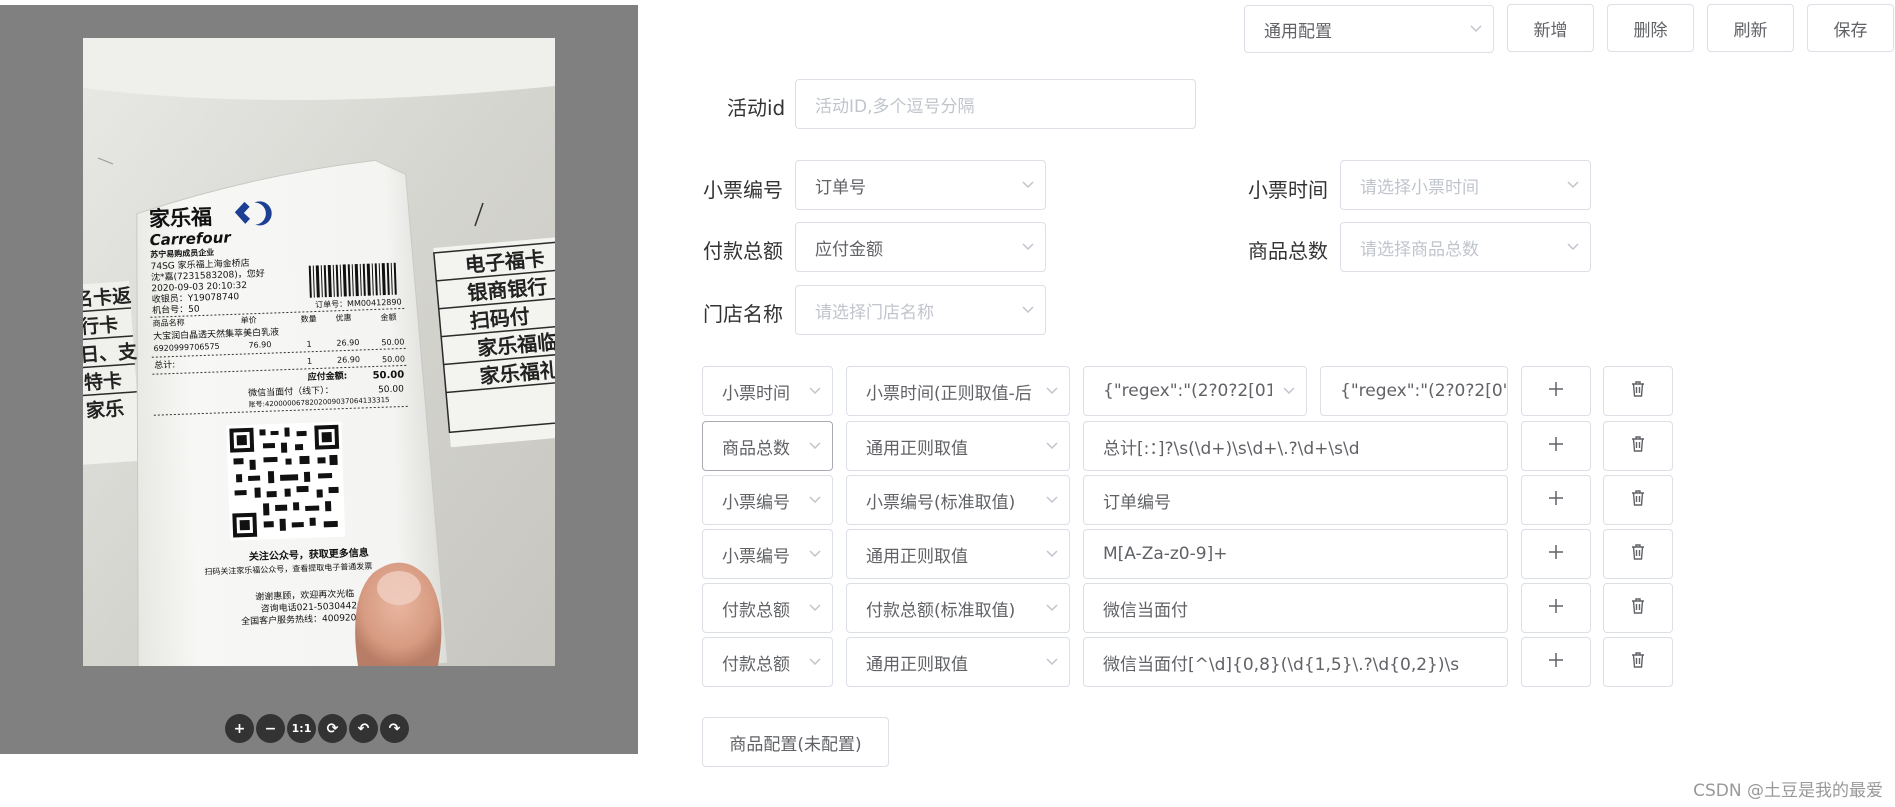  I want to click on receipt-col-header: 单价, so click(248, 320).